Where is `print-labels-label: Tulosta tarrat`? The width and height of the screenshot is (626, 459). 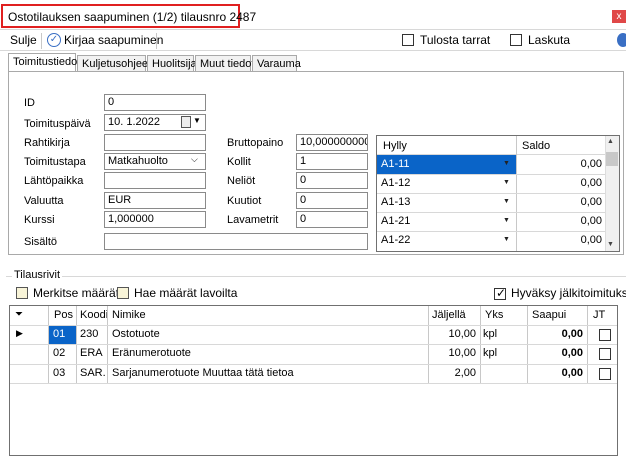 print-labels-label: Tulosta tarrat is located at coordinates (455, 40).